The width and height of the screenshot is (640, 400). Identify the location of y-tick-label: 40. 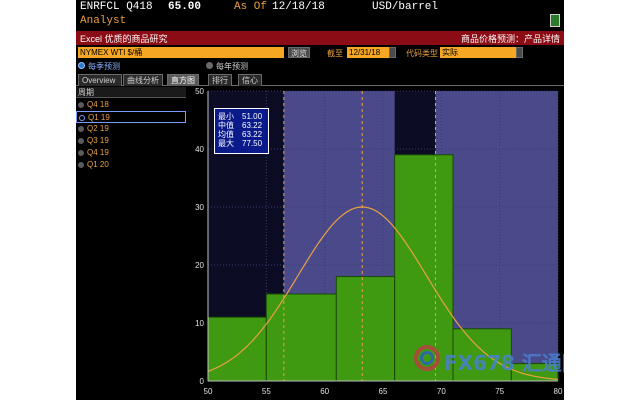
(199, 149).